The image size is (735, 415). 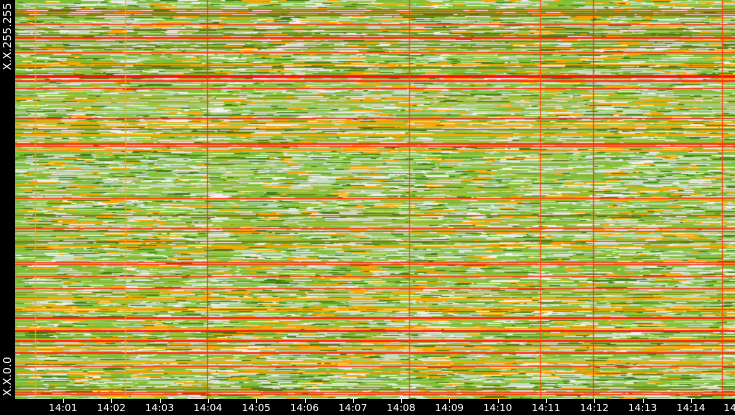 What do you see at coordinates (111, 408) in the screenshot?
I see `x-tick-label: 14:02` at bounding box center [111, 408].